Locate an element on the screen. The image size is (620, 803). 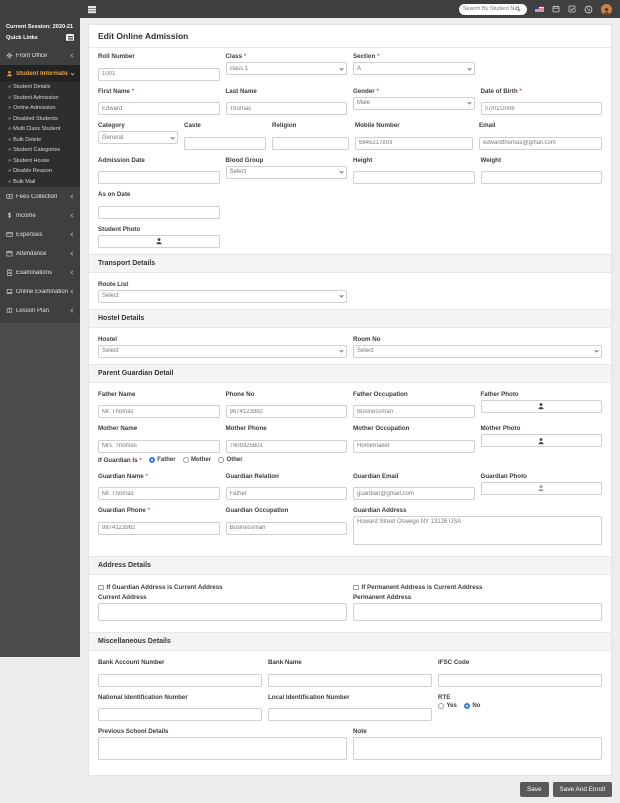
hamburger-menu-icon is located at coordinates (92, 7).